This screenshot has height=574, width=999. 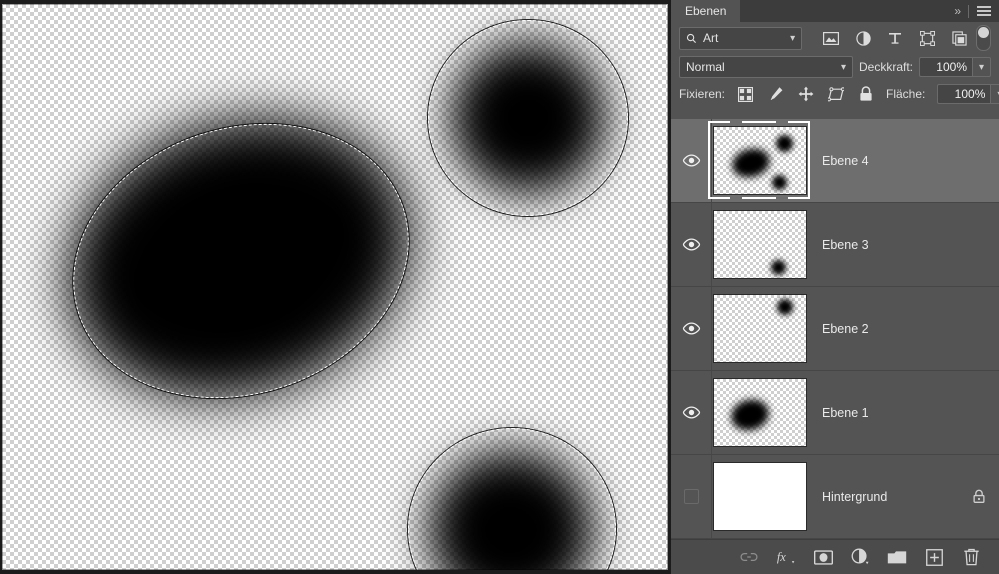 I want to click on adjustment-circle-icon, so click(x=860, y=557).